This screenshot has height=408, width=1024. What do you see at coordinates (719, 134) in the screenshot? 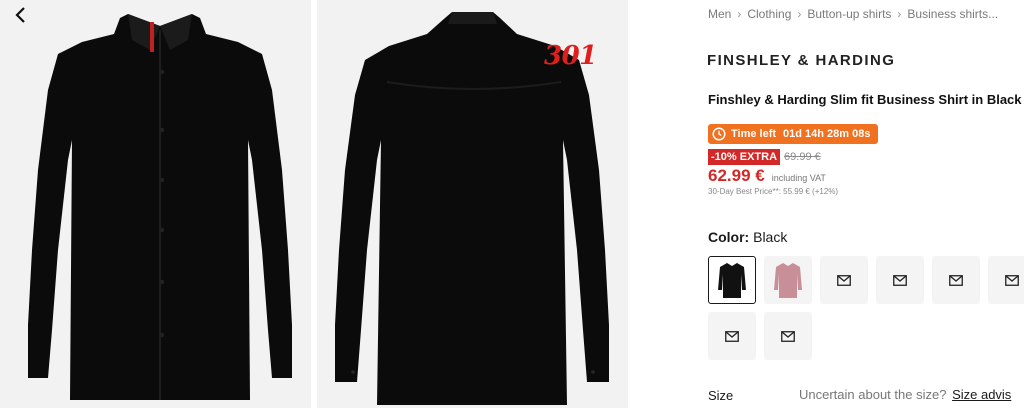
I see `clock-icon` at bounding box center [719, 134].